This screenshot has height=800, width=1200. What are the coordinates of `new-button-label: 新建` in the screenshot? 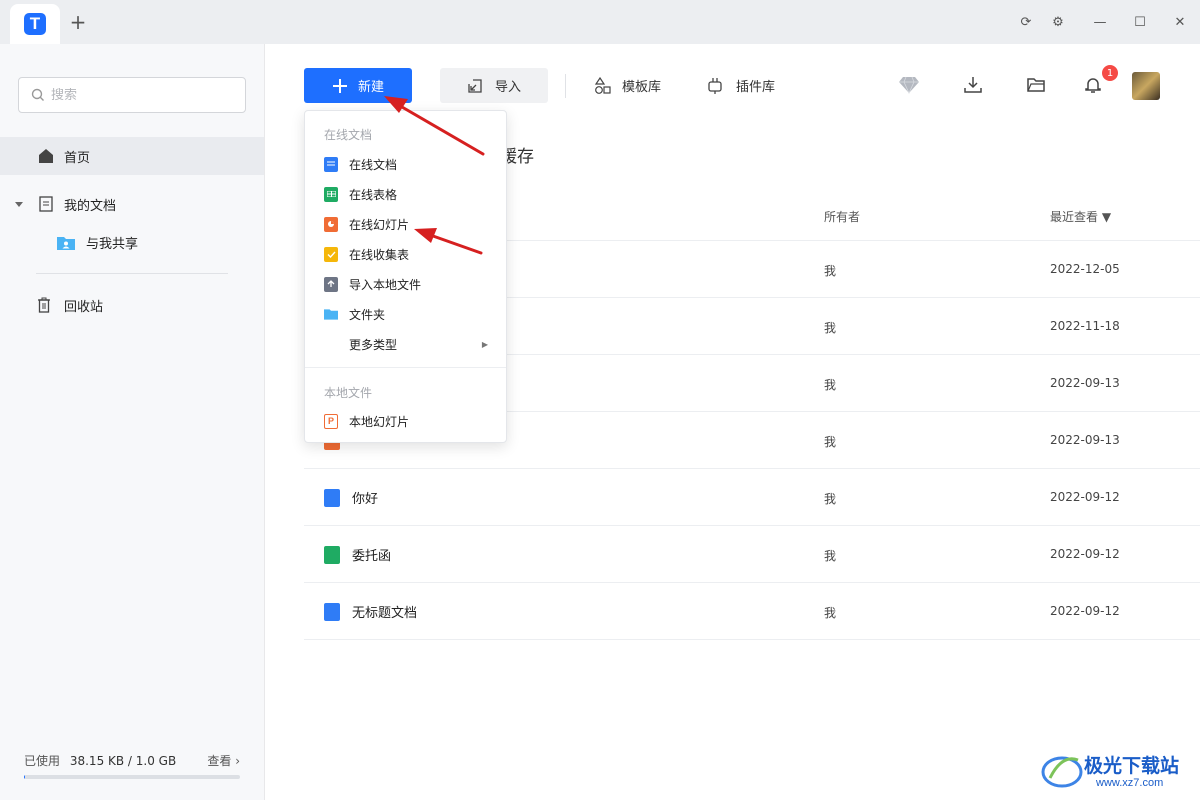 It's located at (370, 87).